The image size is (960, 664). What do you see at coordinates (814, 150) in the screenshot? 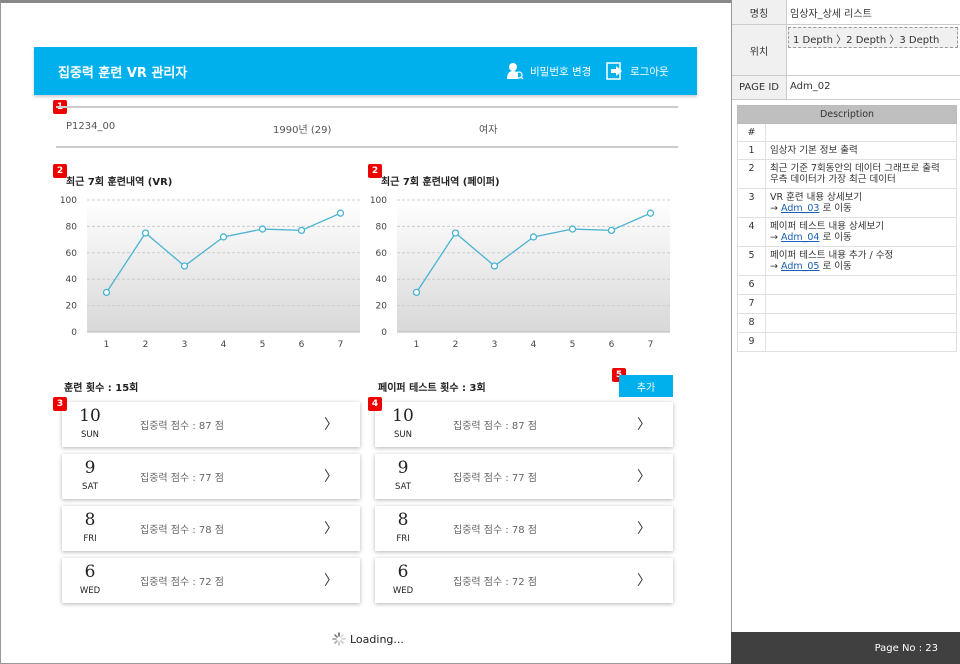
I see `row-text: 임상자 기본 정보 출력` at bounding box center [814, 150].